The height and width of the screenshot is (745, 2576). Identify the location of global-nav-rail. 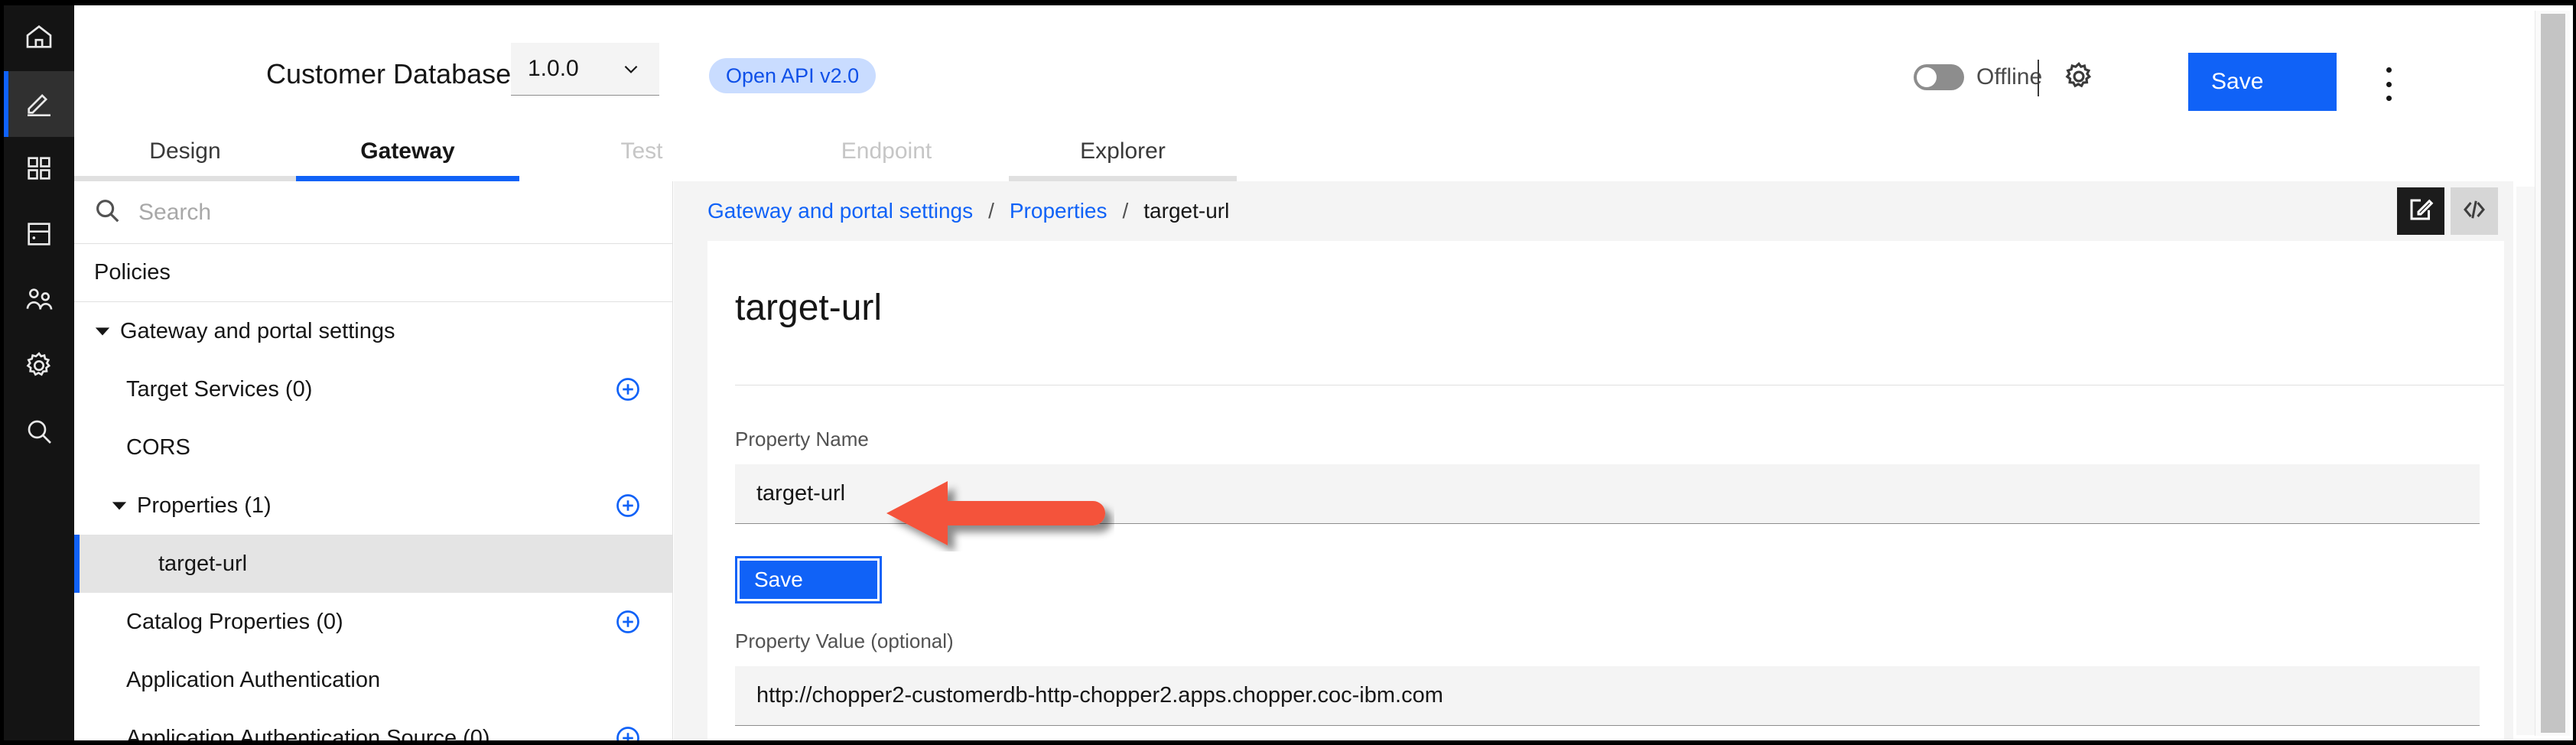
(39, 372).